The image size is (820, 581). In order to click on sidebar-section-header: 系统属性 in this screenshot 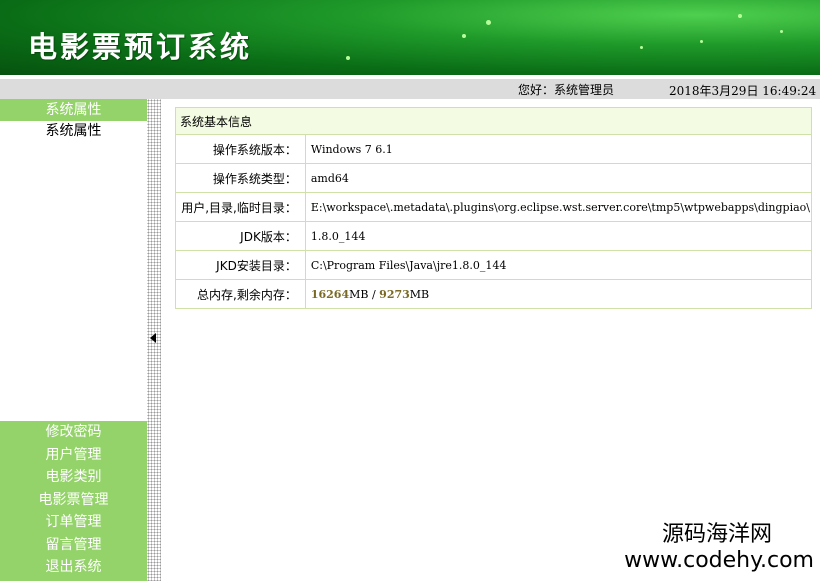, I will do `click(73, 110)`.